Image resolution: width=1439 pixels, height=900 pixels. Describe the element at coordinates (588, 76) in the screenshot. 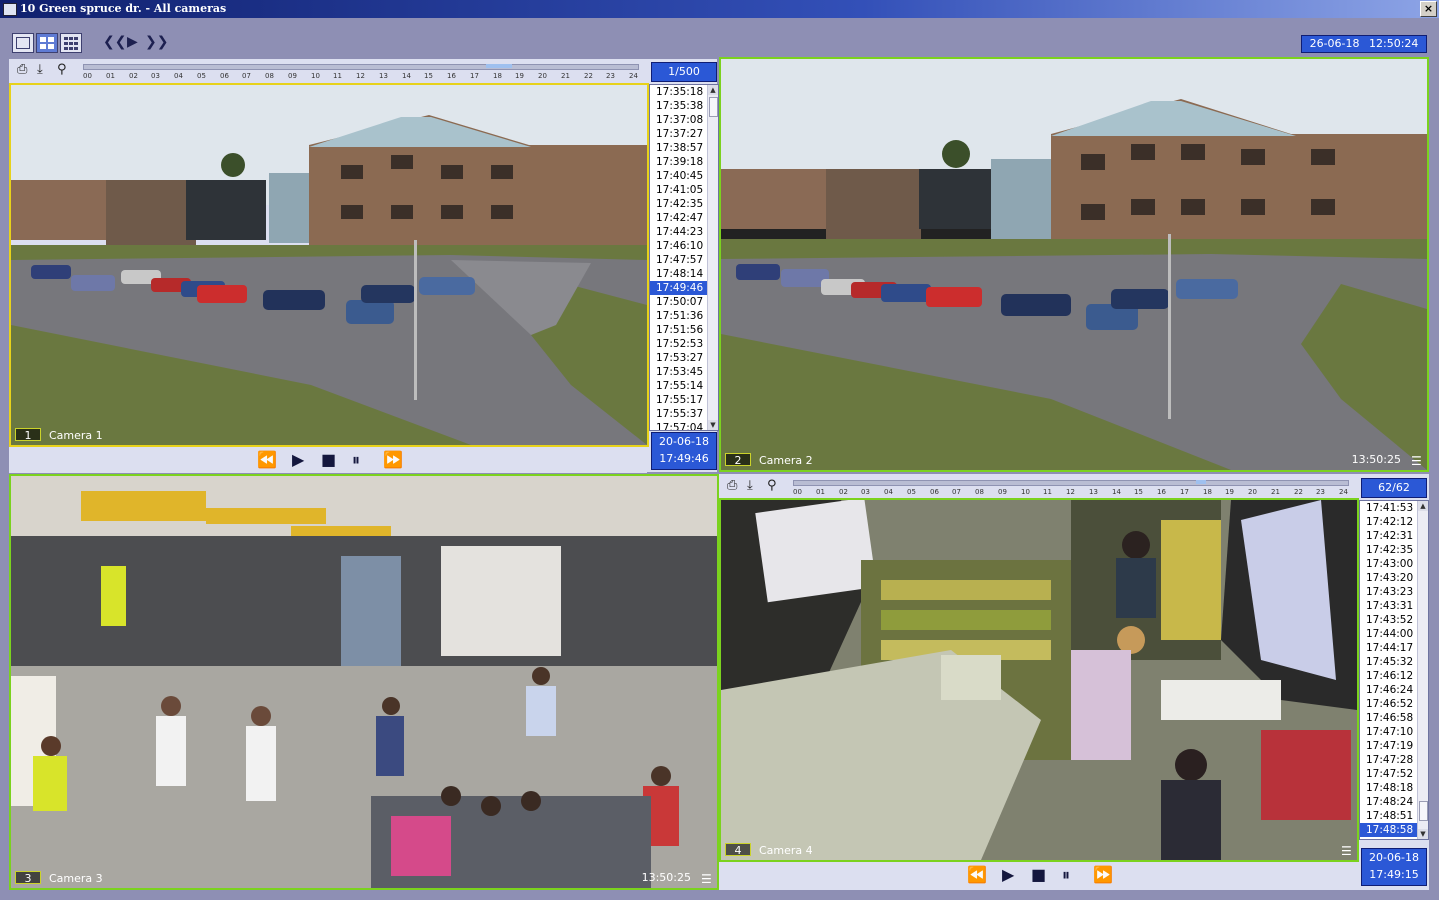

I see `timeline-tick-label: 22` at that location.